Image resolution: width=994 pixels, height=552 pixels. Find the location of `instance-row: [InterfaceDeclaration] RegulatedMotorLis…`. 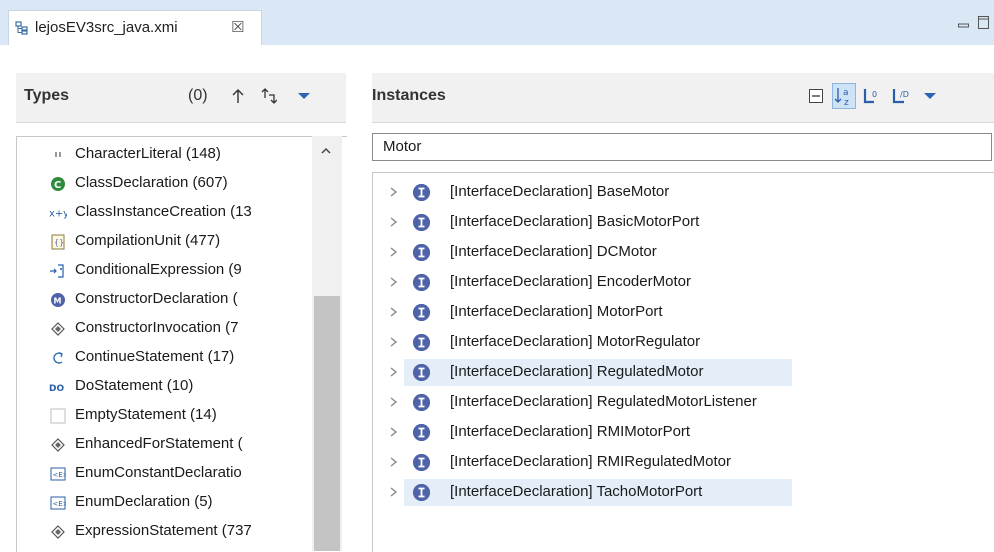

instance-row: [InterfaceDeclaration] RegulatedMotorLis… is located at coordinates (683, 402).